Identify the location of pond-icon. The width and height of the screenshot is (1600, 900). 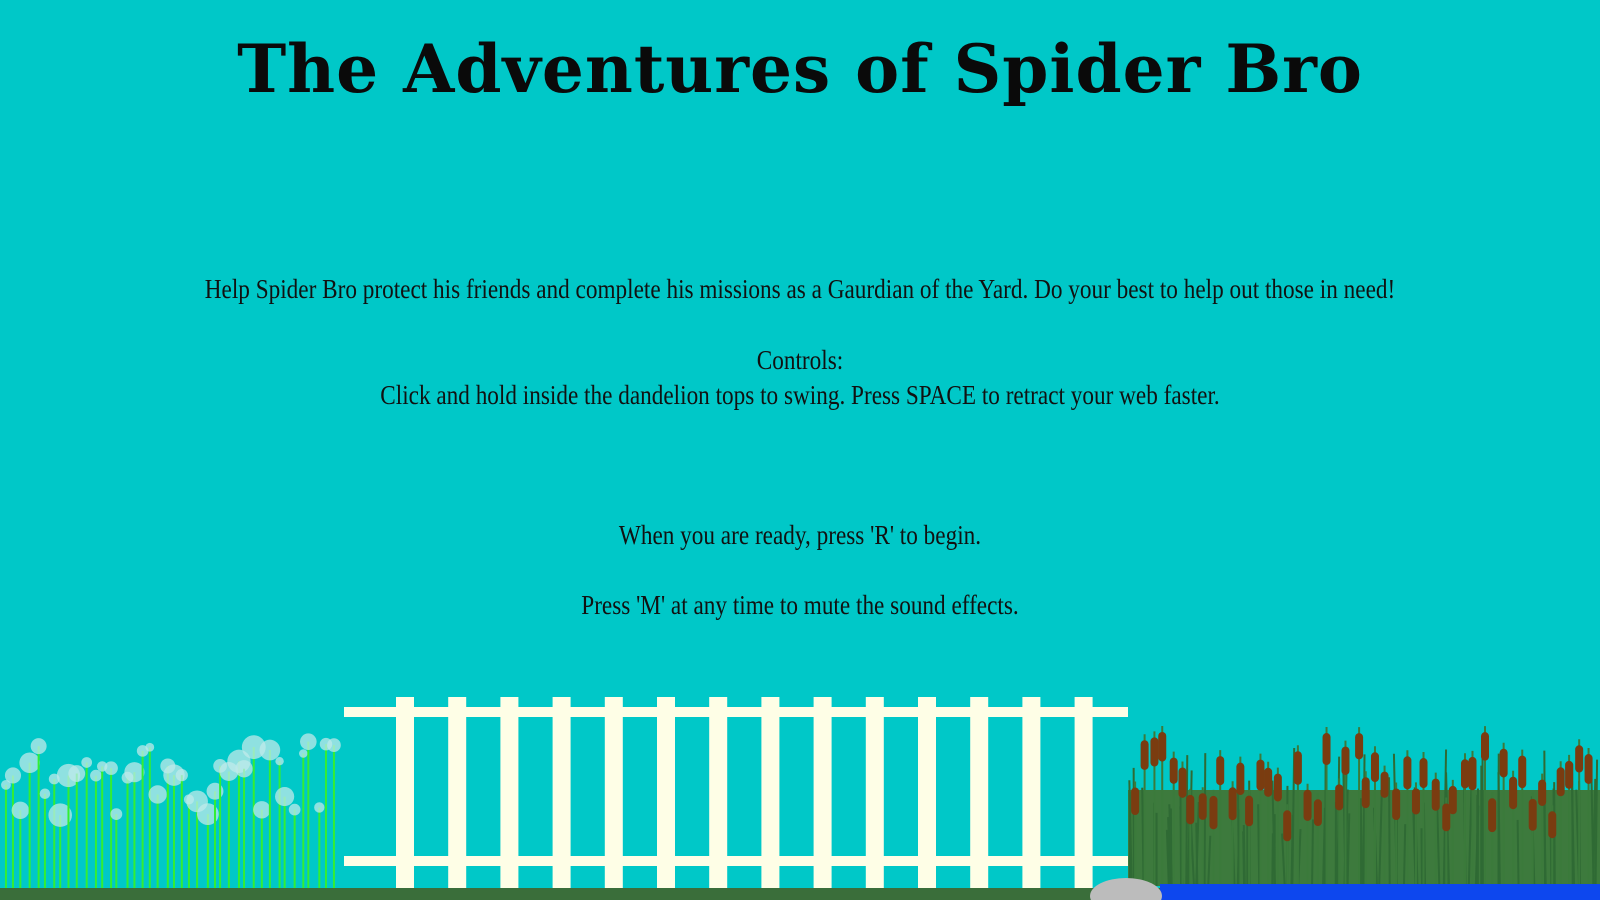
(1380, 892).